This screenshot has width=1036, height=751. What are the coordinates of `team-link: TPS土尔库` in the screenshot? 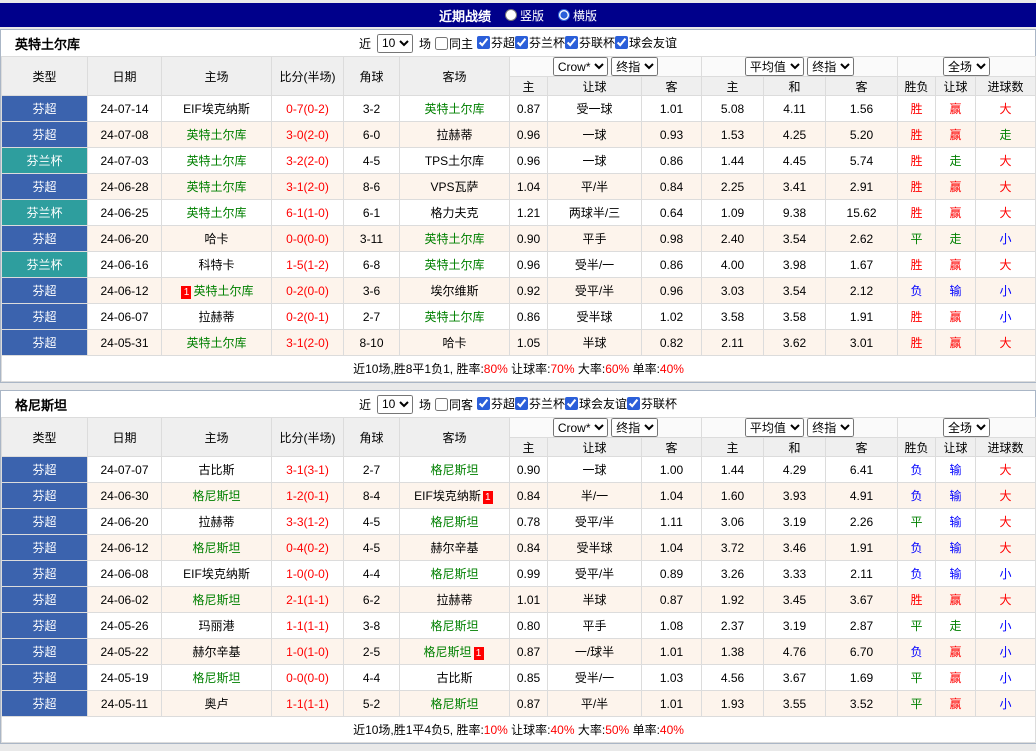 It's located at (454, 161).